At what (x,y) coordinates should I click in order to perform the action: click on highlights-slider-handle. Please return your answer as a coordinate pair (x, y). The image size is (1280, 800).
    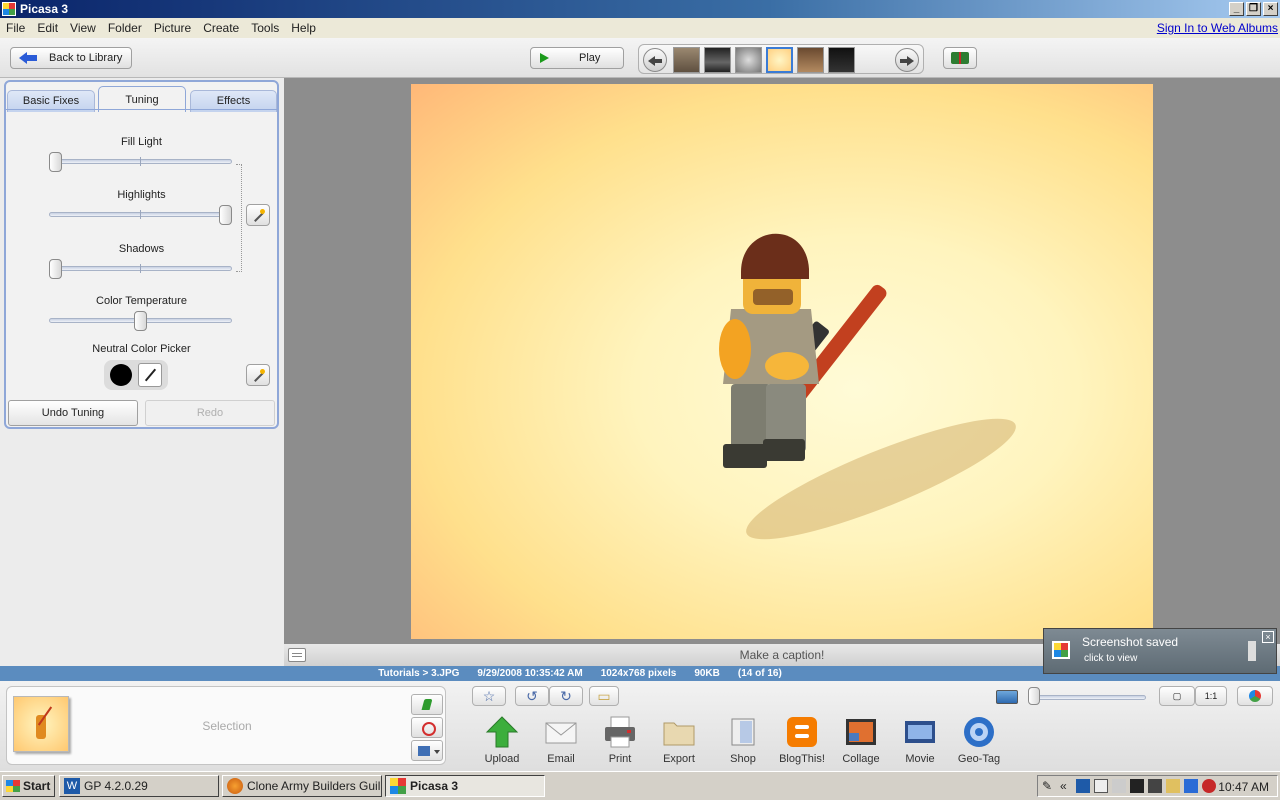
    Looking at the image, I should click on (225, 215).